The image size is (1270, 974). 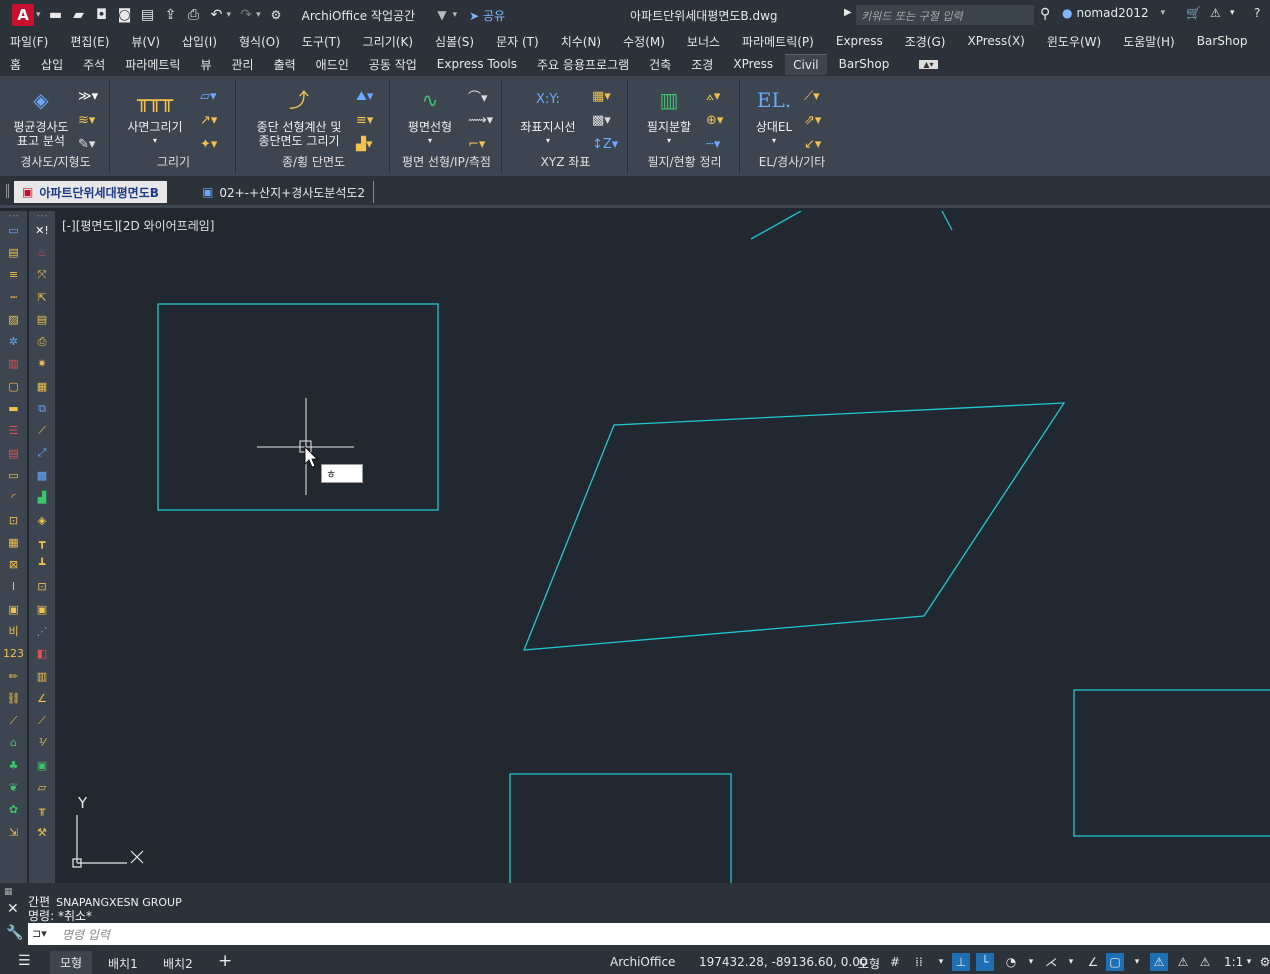 I want to click on bar-graph-icon: ▟, so click(x=42, y=498).